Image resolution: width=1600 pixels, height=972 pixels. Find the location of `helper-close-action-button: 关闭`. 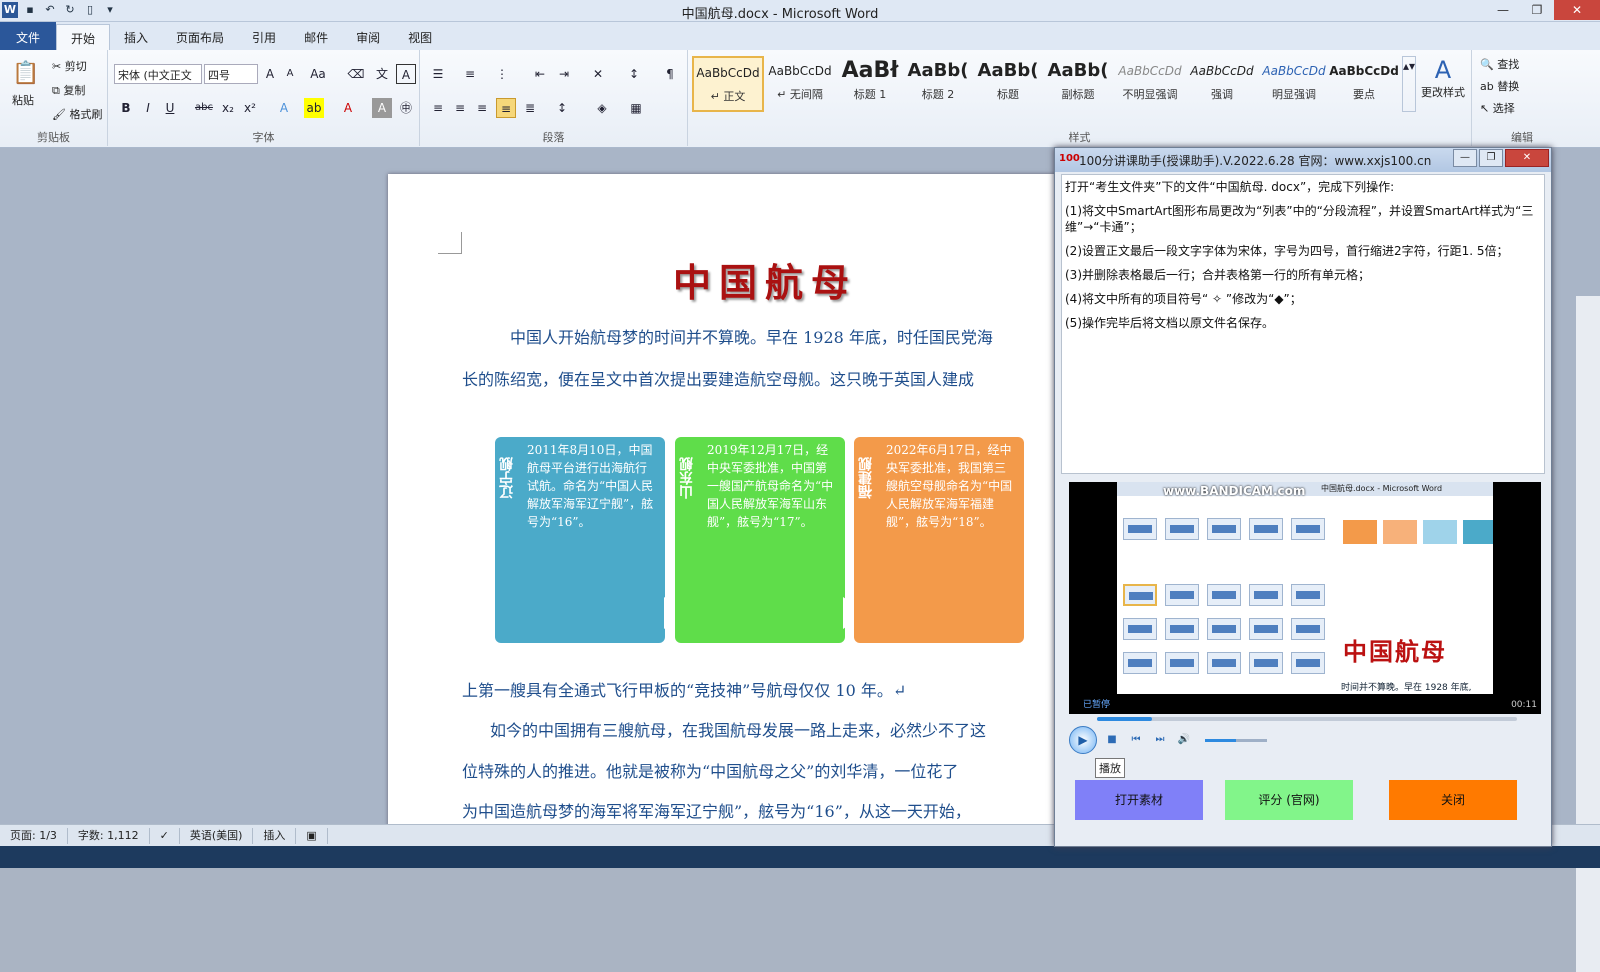

helper-close-action-button: 关闭 is located at coordinates (1453, 800).